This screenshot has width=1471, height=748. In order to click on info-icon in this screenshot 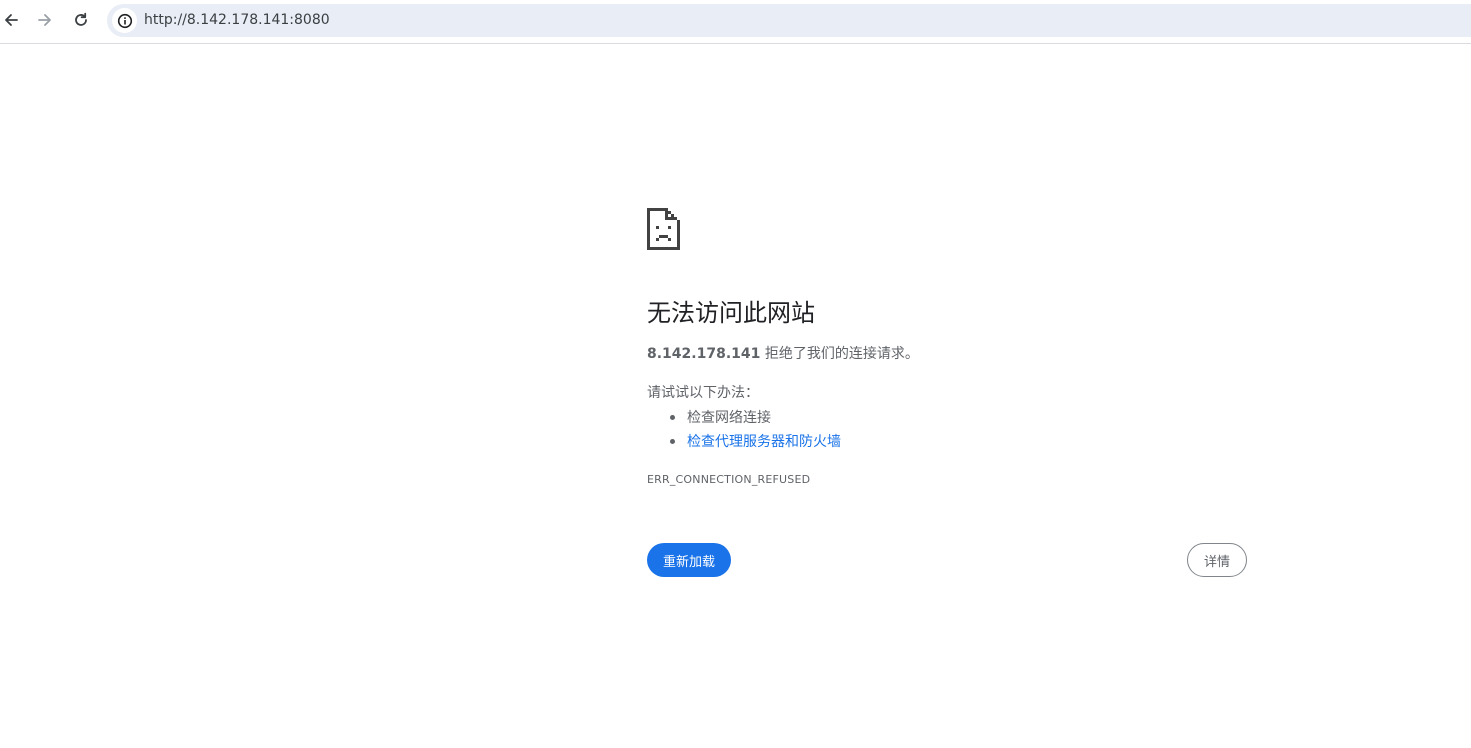, I will do `click(124, 20)`.